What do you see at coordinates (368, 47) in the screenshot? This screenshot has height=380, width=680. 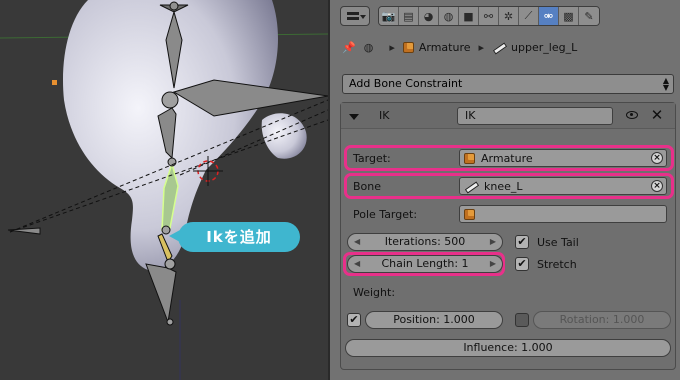 I see `scene-icon: ◍` at bounding box center [368, 47].